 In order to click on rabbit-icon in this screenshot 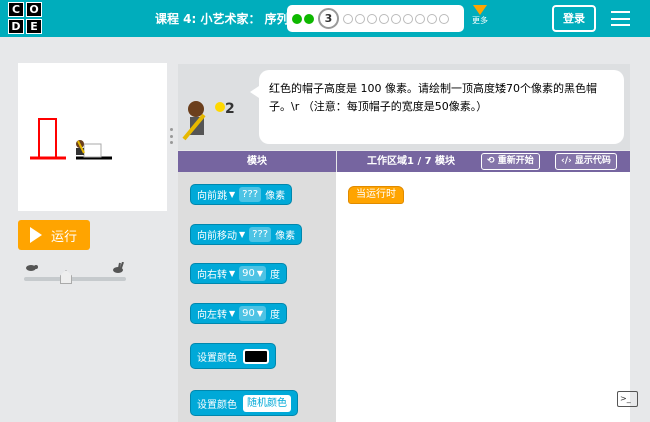, I will do `click(118, 267)`.